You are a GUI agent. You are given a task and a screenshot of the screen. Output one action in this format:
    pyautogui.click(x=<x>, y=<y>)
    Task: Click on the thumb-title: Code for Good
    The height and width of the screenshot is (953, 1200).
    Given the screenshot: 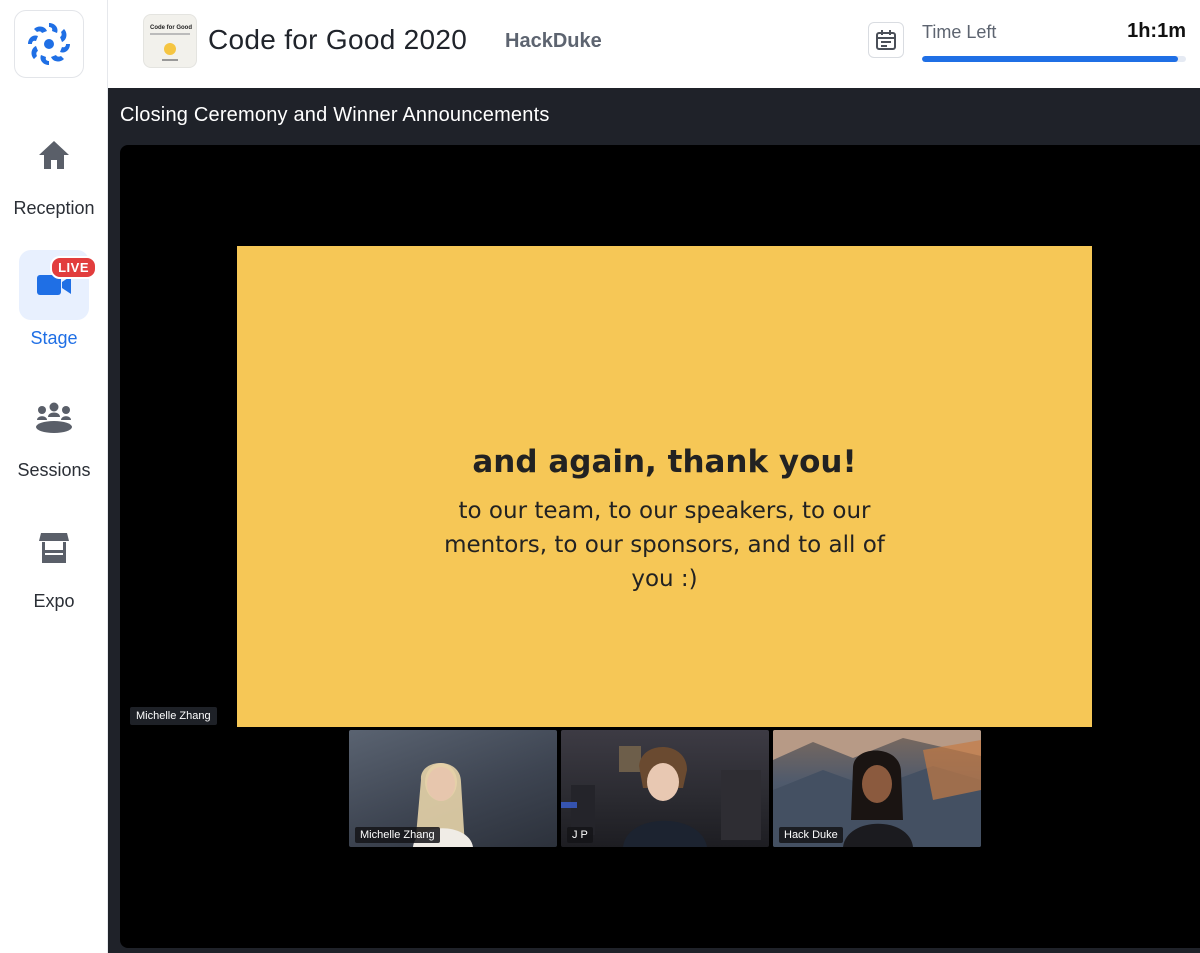 What is the action you would take?
    pyautogui.click(x=171, y=28)
    